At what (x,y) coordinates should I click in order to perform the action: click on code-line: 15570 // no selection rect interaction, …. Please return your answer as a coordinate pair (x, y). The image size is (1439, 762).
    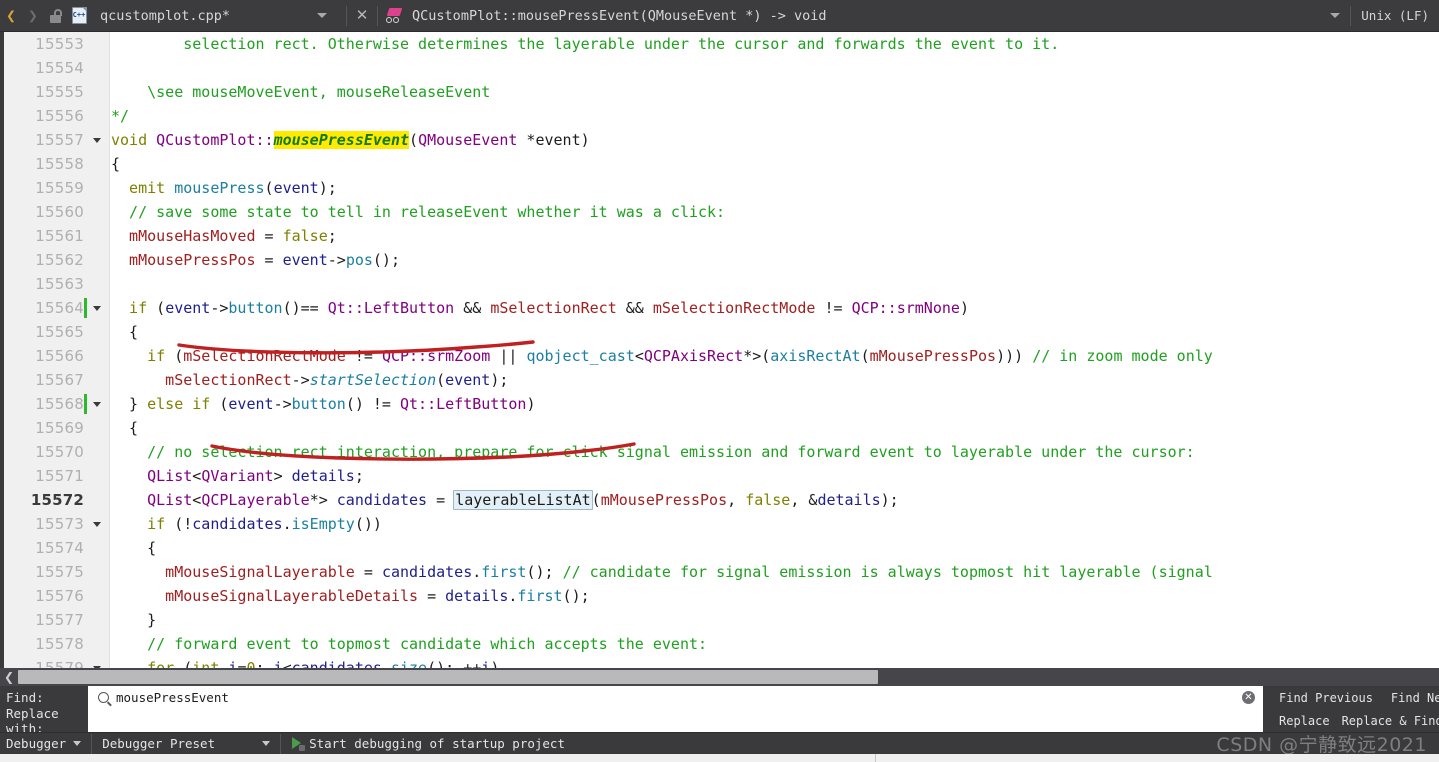
    Looking at the image, I should click on (719, 452).